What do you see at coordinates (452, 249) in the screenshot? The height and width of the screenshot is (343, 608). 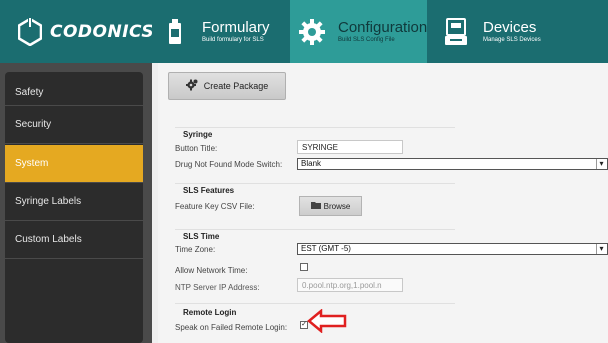 I see `time-zone-select: EST (GMT -5) ▾` at bounding box center [452, 249].